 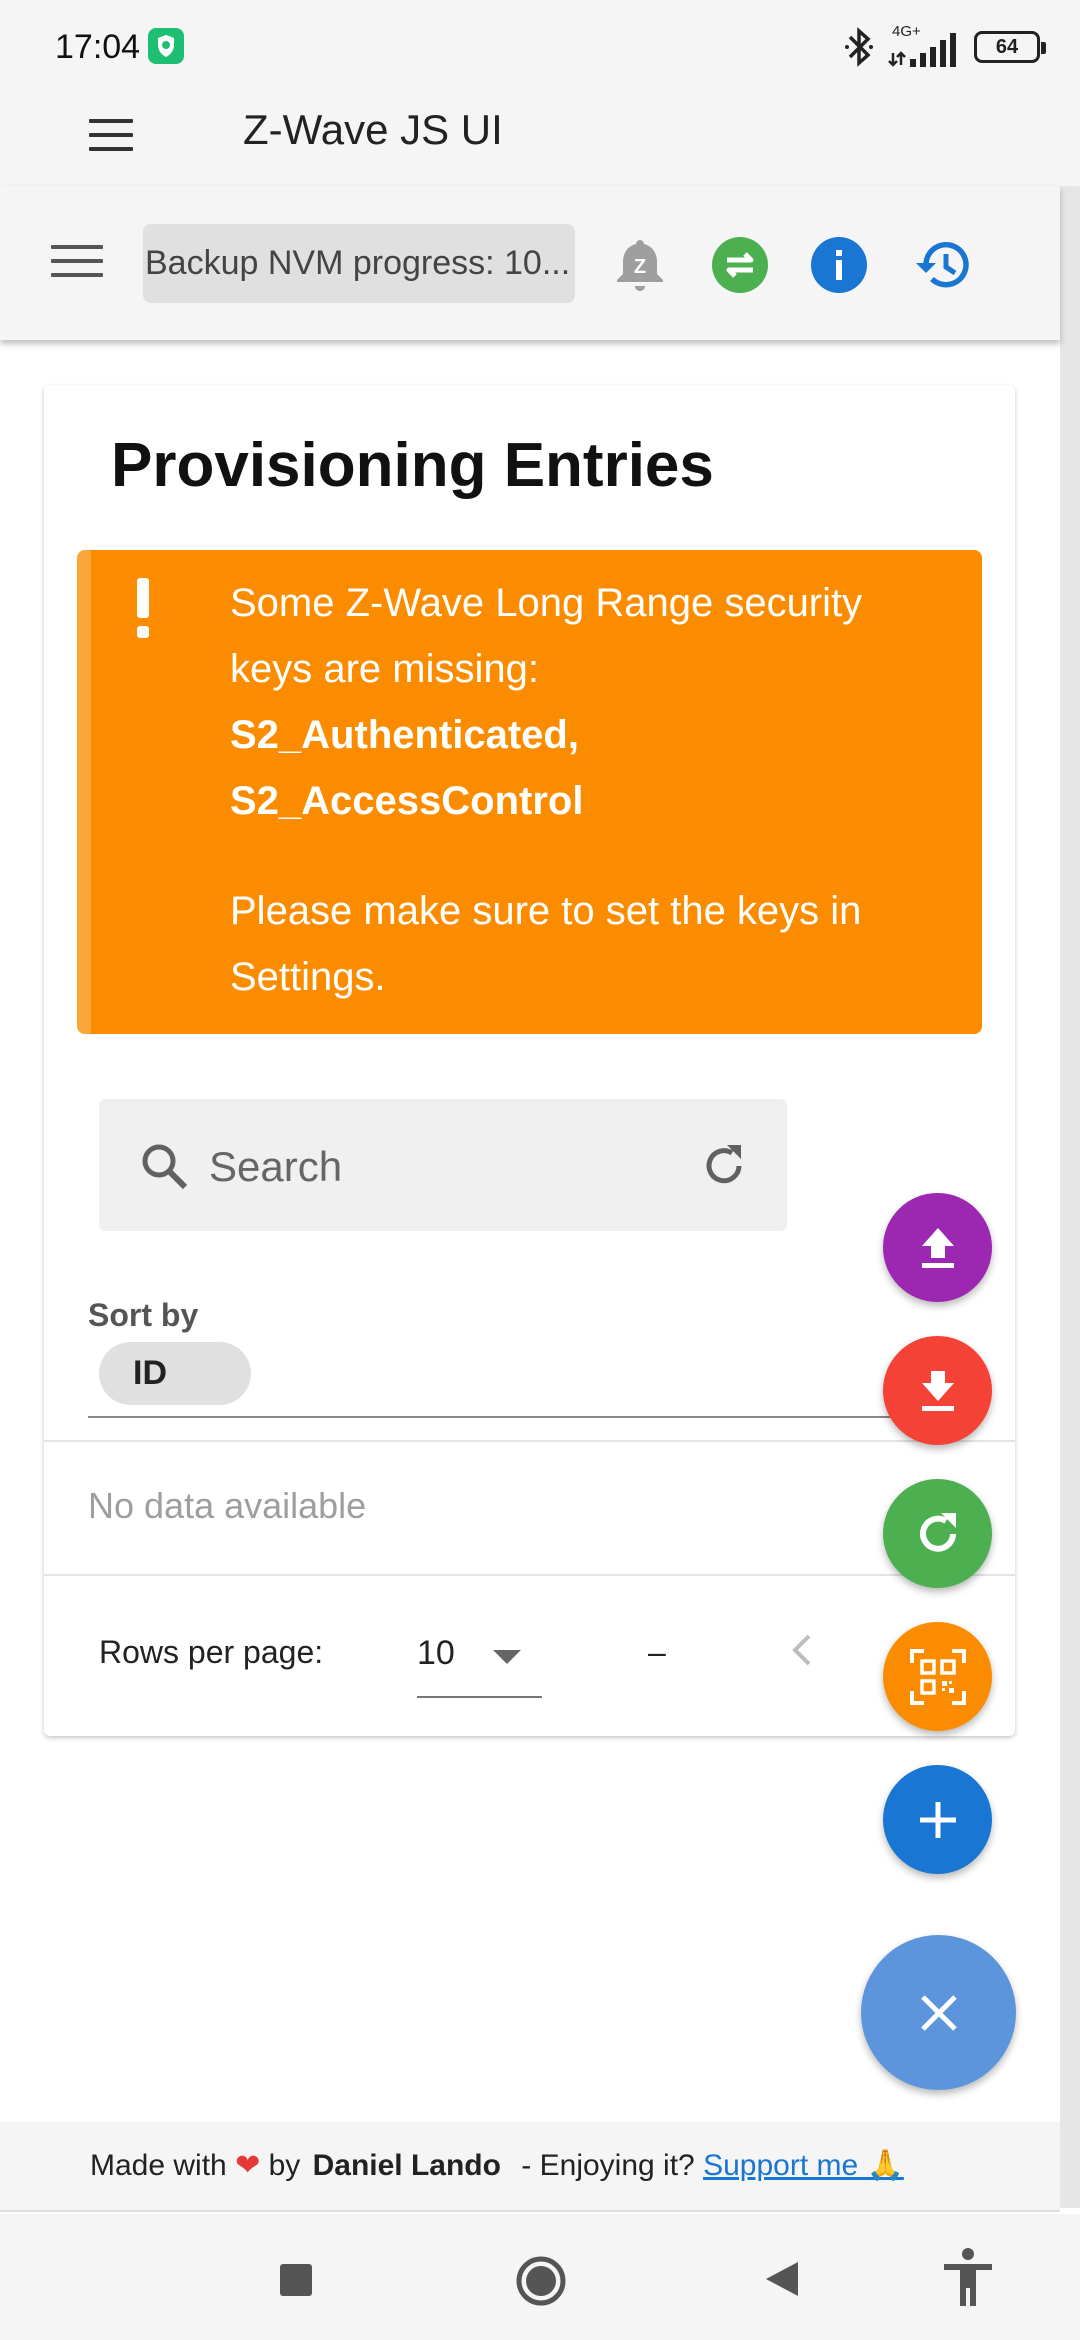 I want to click on home-circle-icon, so click(x=541, y=2281).